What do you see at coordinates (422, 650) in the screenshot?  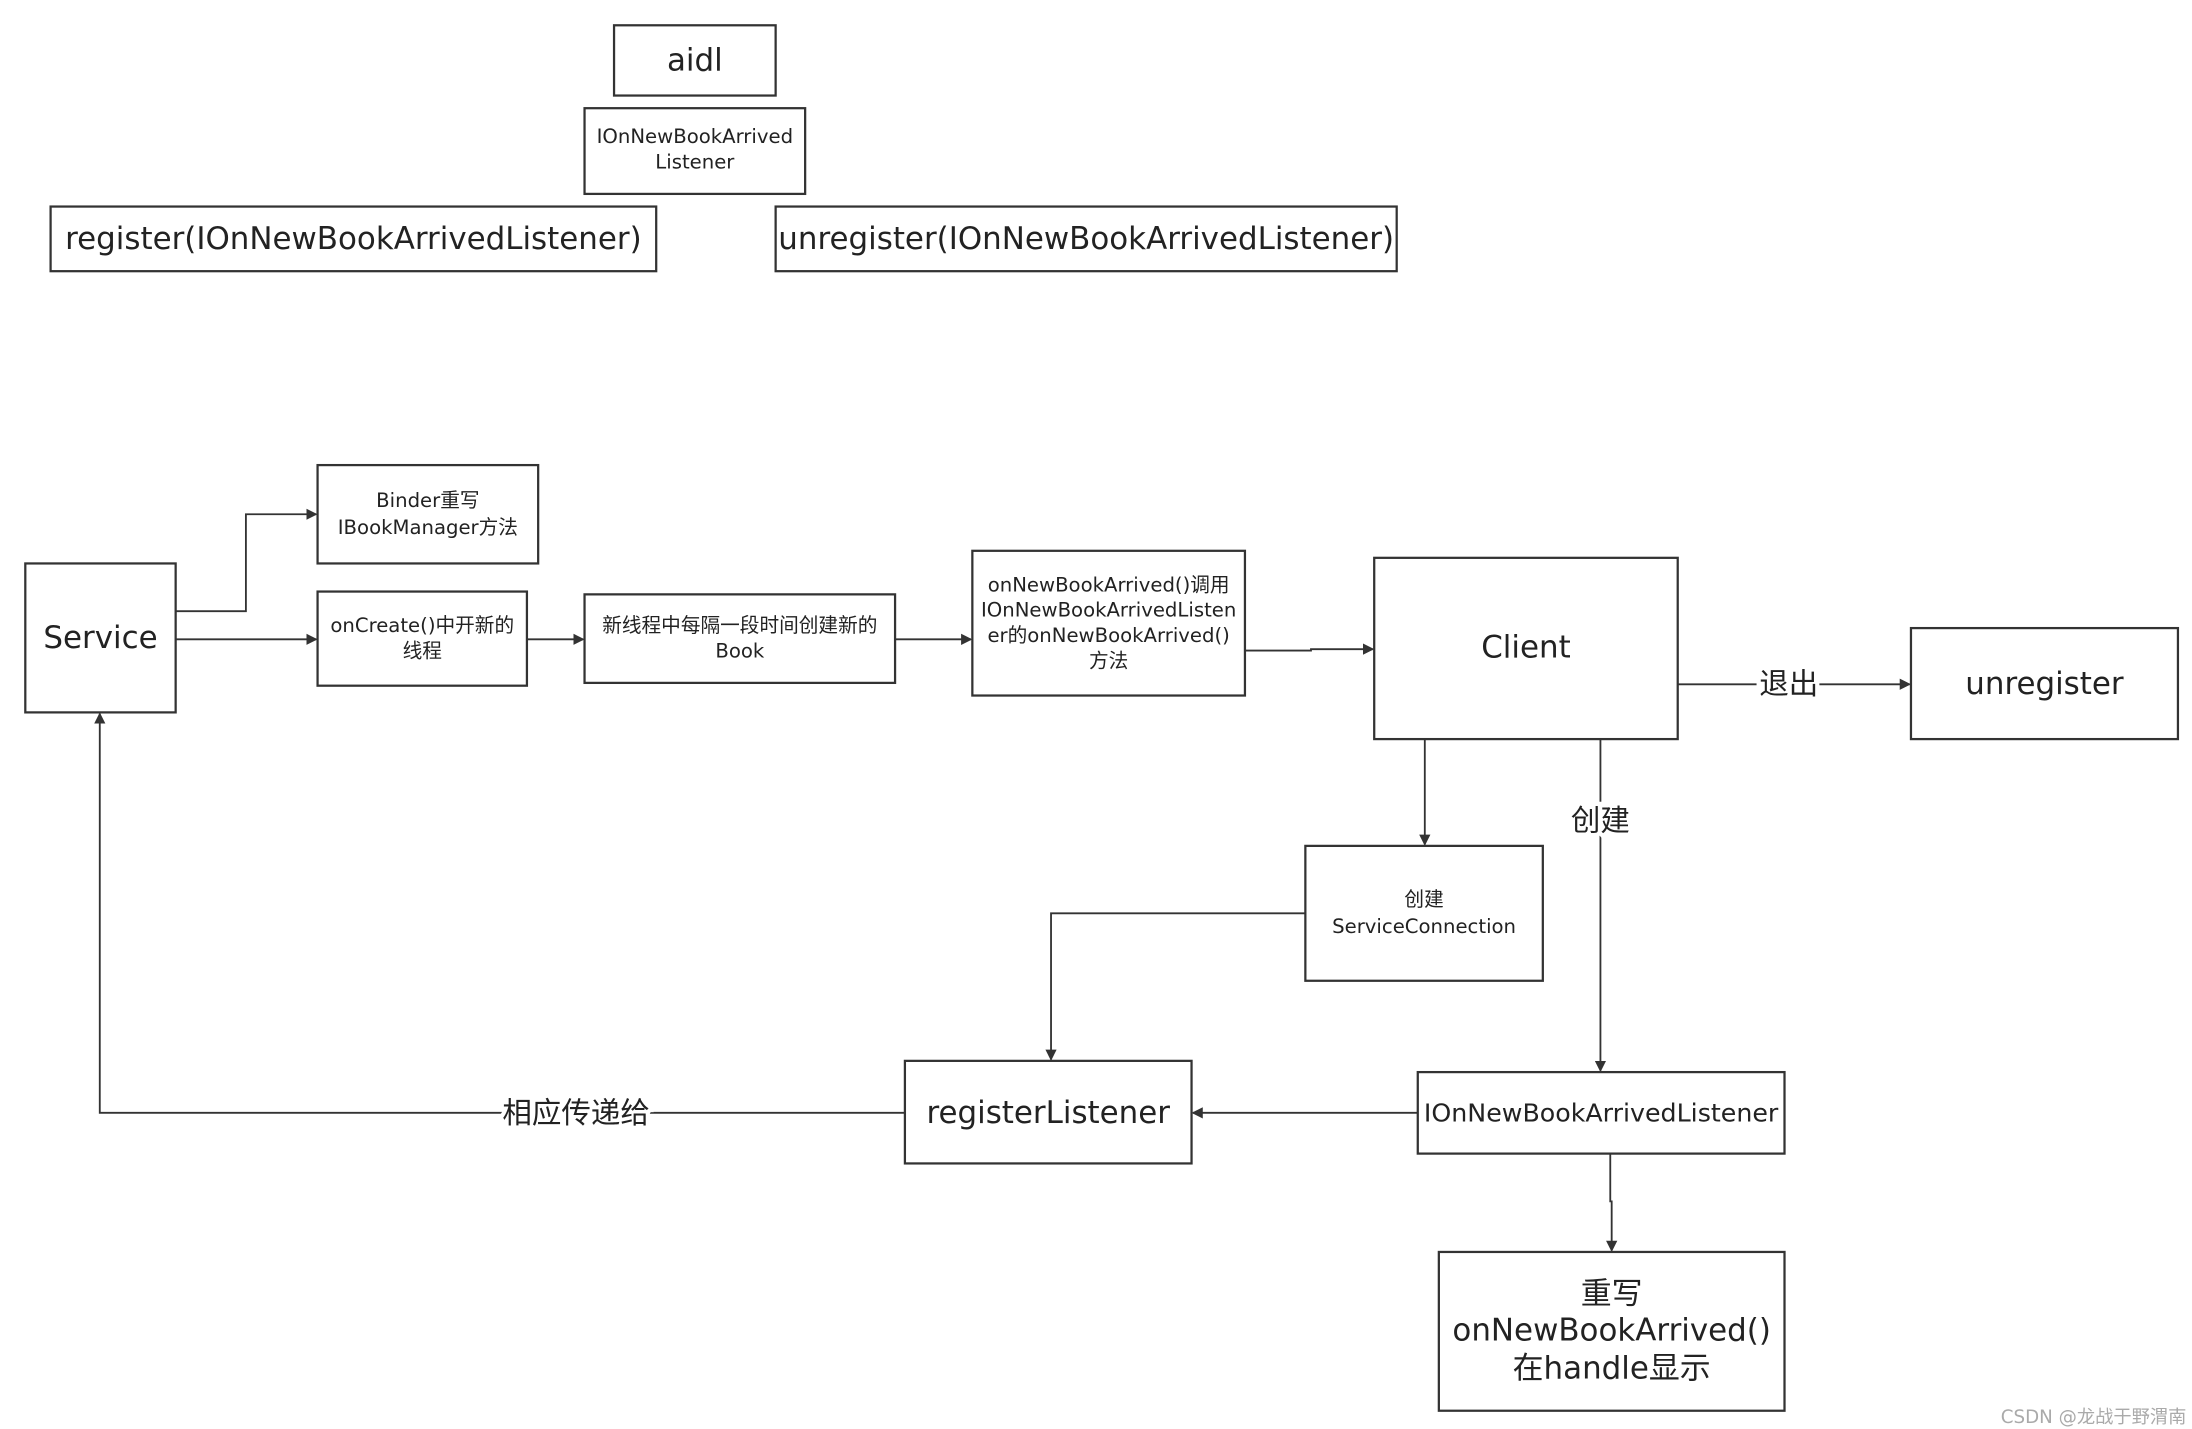 I see `node-text: 线程` at bounding box center [422, 650].